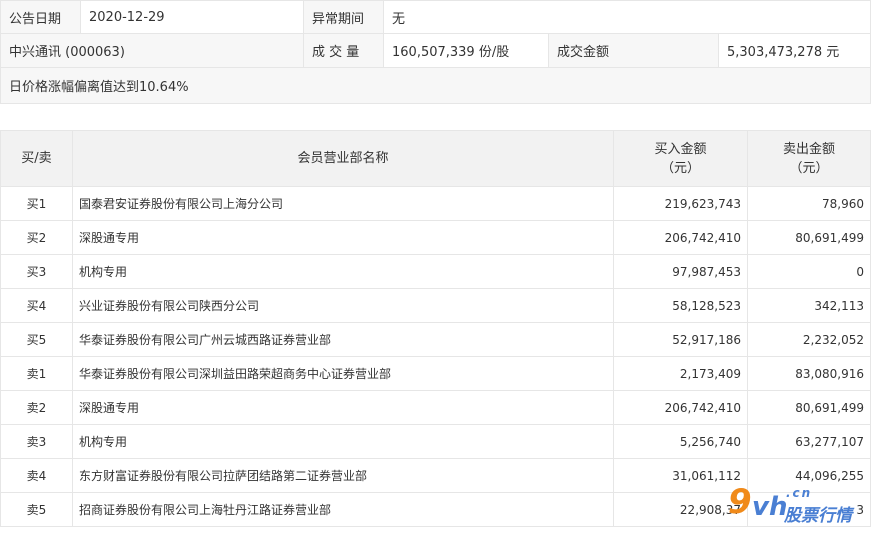  Describe the element at coordinates (343, 50) in the screenshot. I see `volume-label: 成 交 量` at that location.